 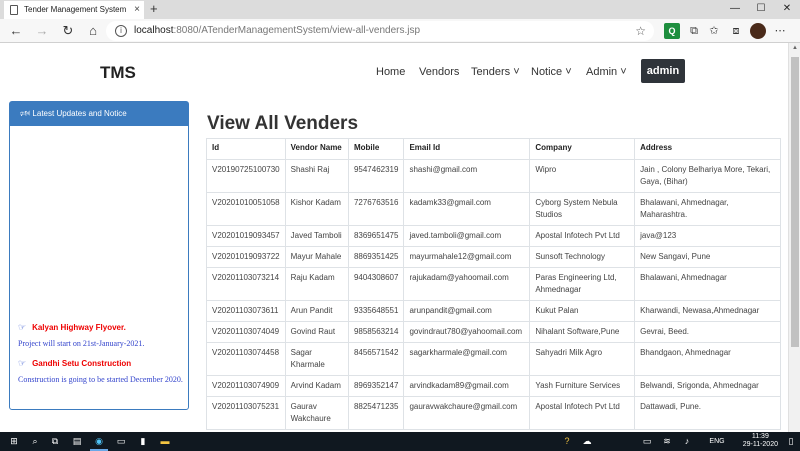 What do you see at coordinates (376, 257) in the screenshot?
I see `table-cell: 8869351425` at bounding box center [376, 257].